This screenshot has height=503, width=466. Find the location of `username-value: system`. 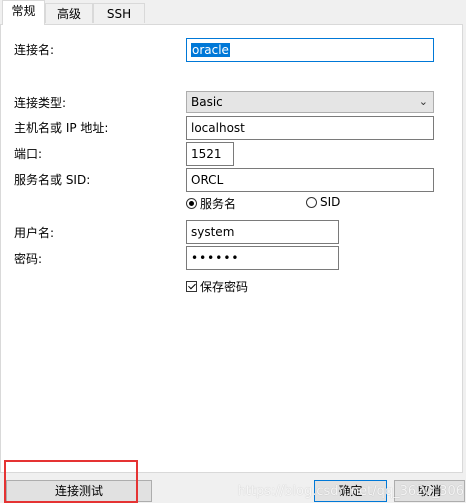

username-value: system is located at coordinates (213, 232).